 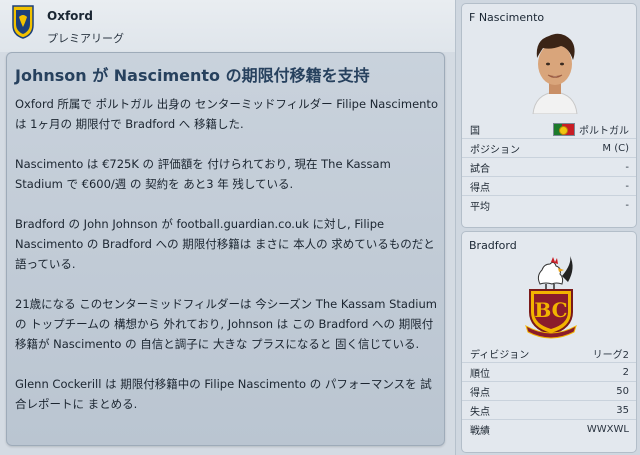 I want to click on player-info-list: 国 ポルトガル ポジション M (C) 試合 - 得点 - 平均 -, so click(x=549, y=167).